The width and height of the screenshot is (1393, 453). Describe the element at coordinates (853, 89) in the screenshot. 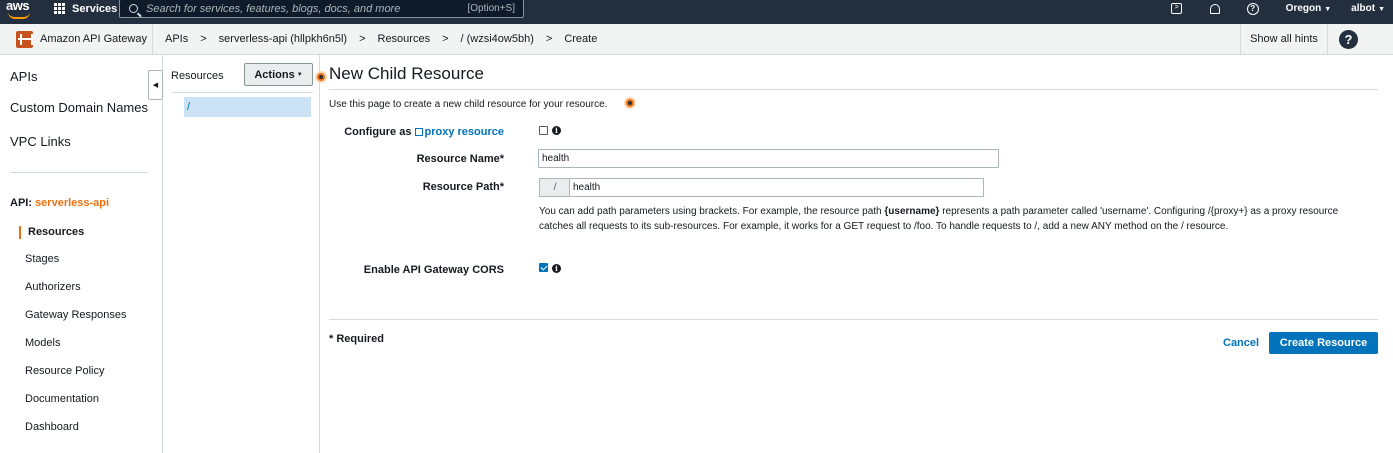

I see `title-divider` at that location.